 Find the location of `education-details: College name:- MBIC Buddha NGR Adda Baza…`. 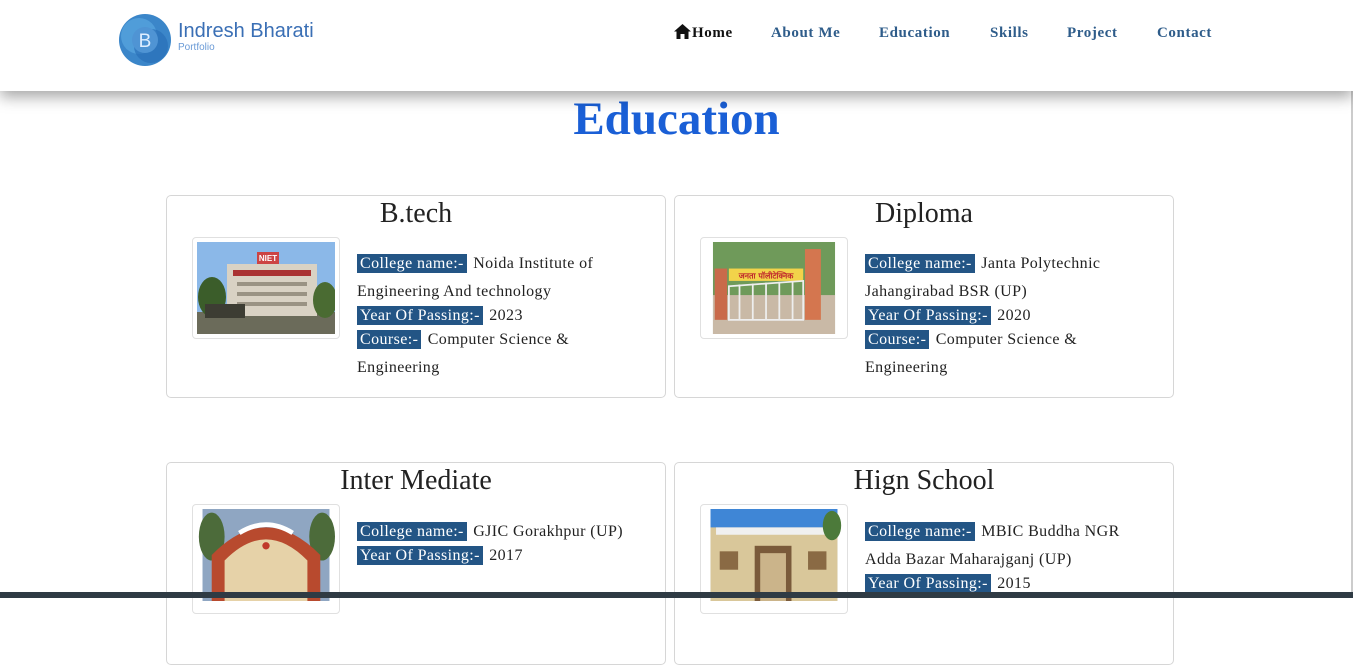

education-details: College name:- MBIC Buddha NGR Adda Baza… is located at coordinates (1005, 558).